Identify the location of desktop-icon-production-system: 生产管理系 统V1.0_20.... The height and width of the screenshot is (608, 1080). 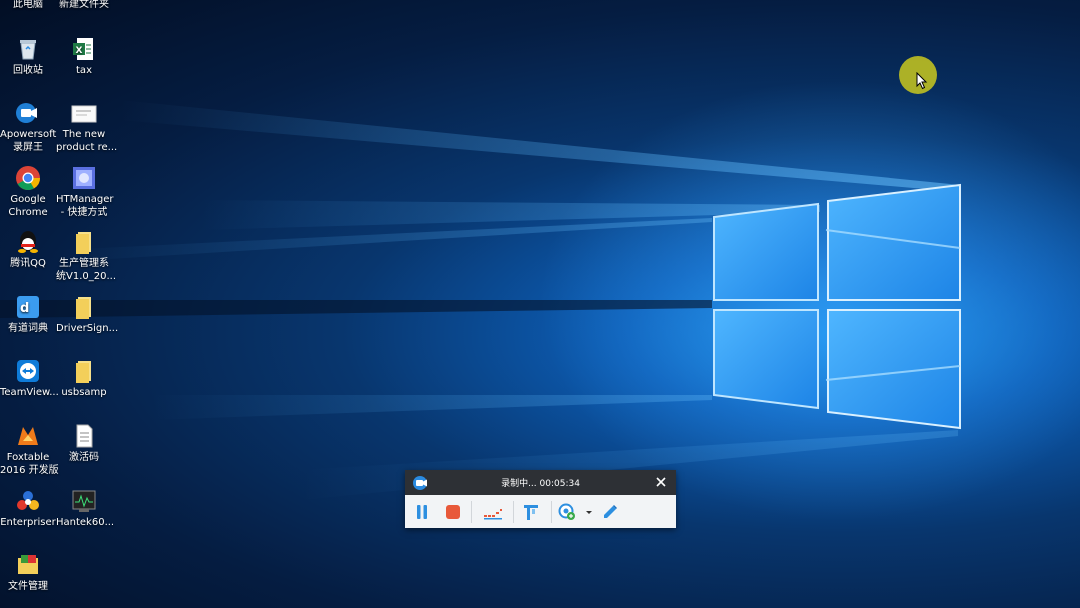
(86, 256).